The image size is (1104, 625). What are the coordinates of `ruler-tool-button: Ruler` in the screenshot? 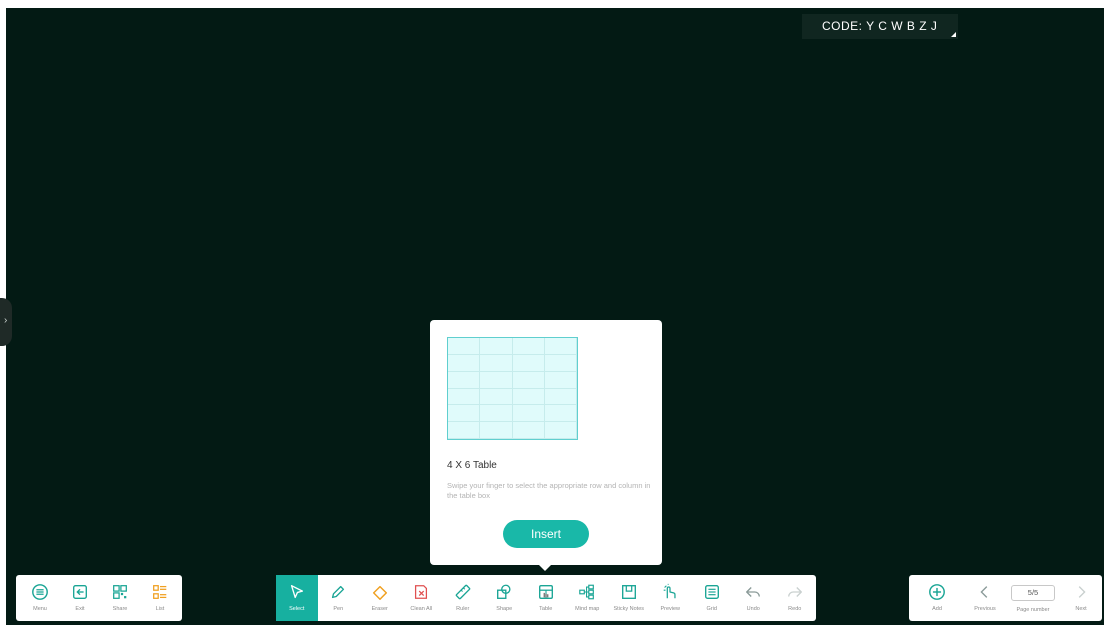 It's located at (463, 598).